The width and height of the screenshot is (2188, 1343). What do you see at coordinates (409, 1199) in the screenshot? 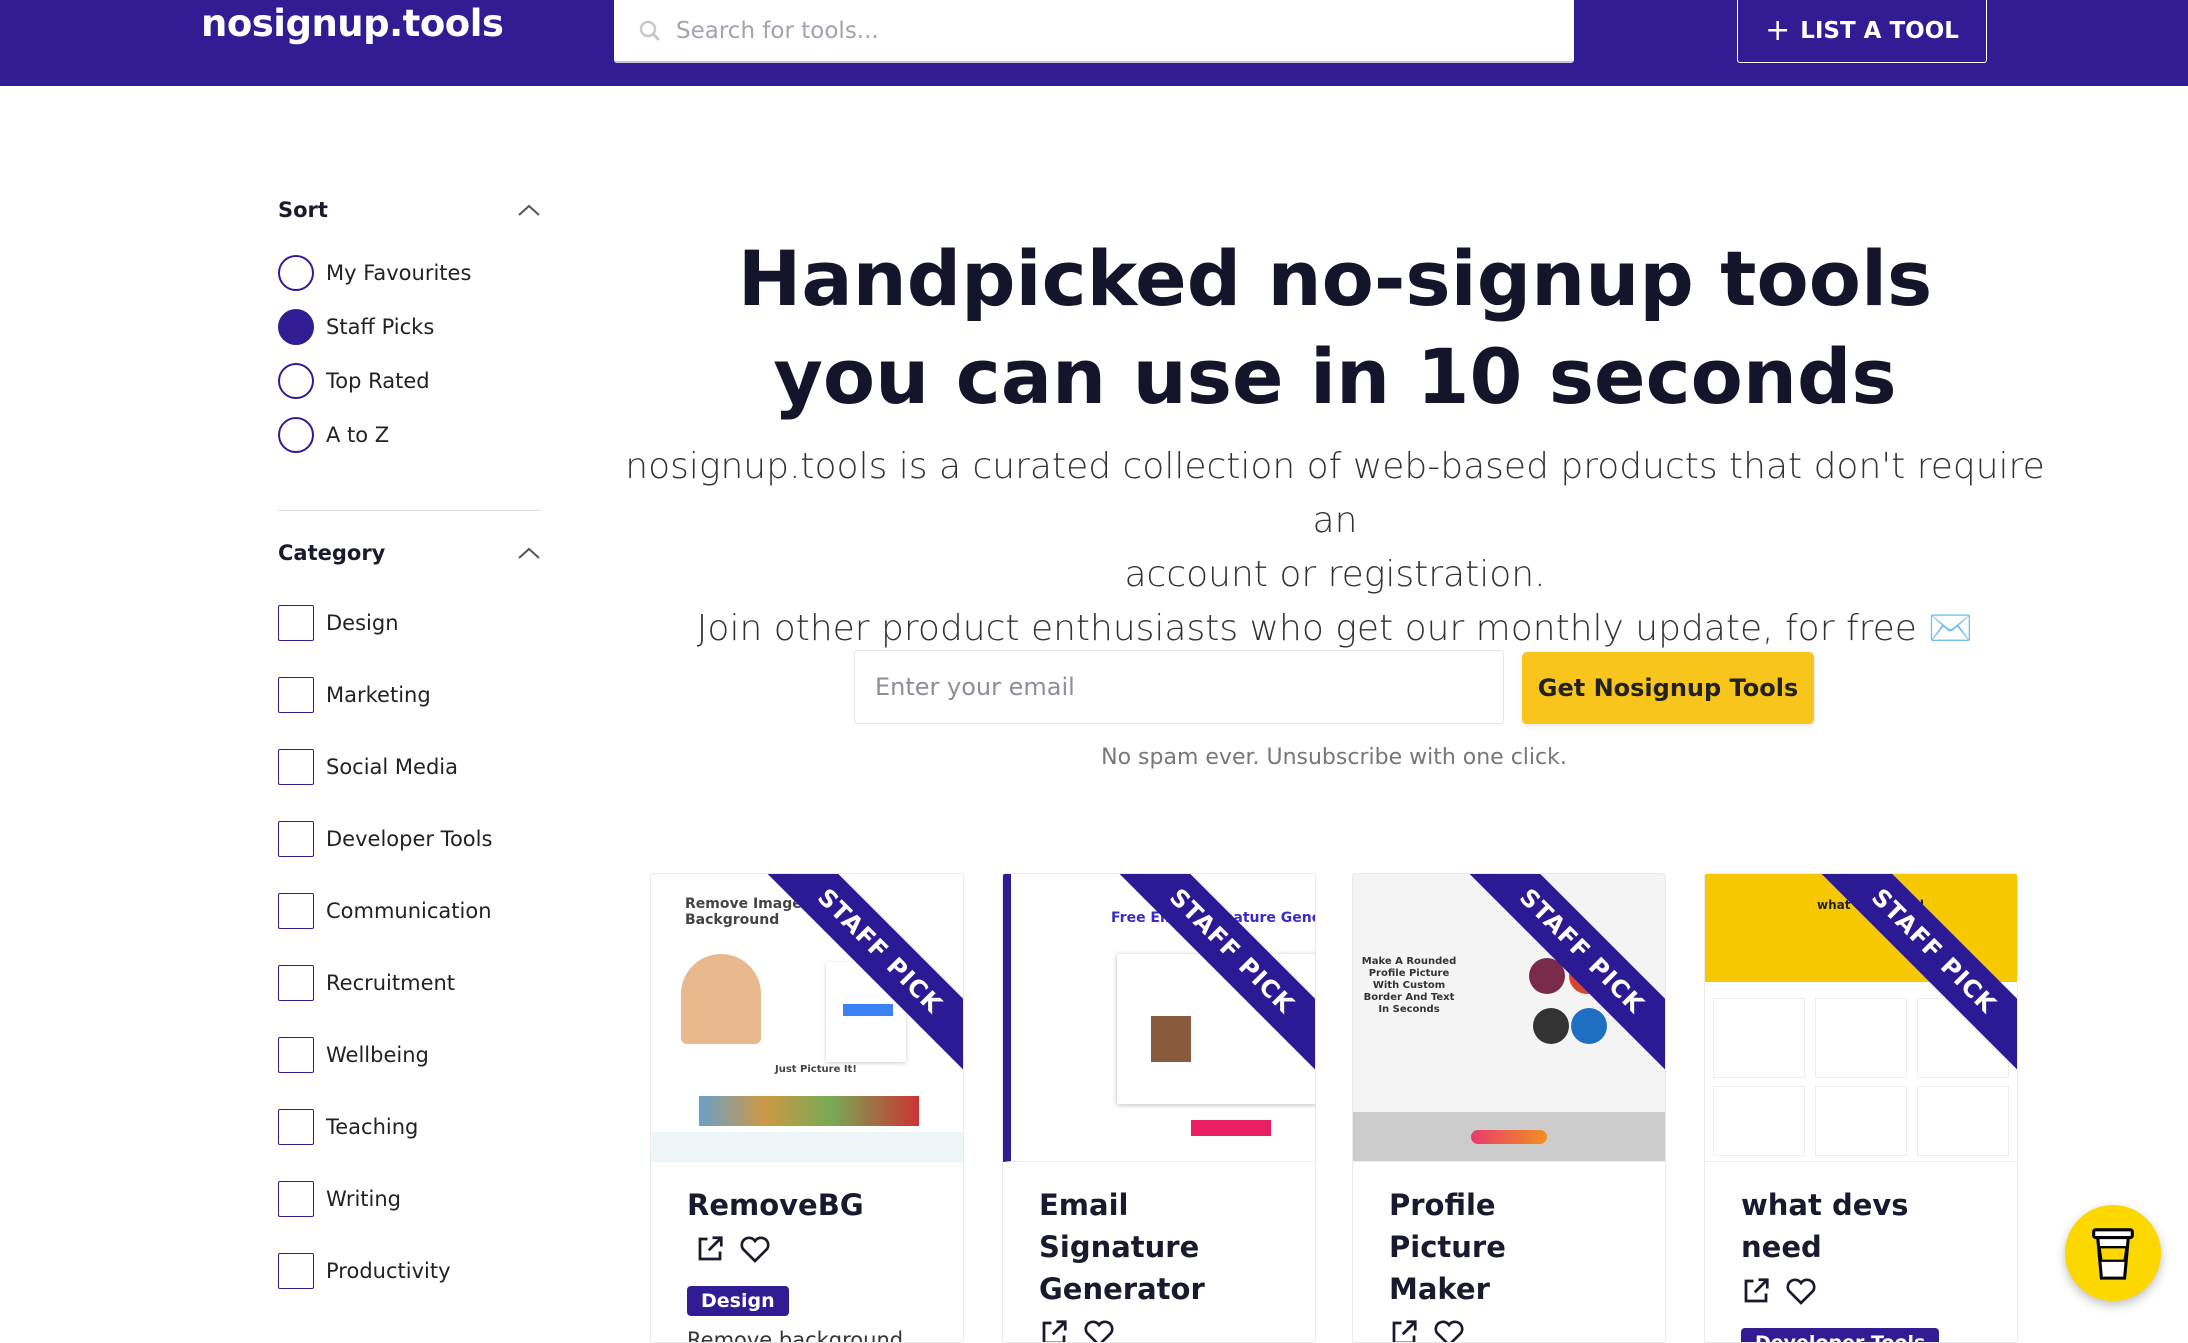
I see `category-writing: Writing` at bounding box center [409, 1199].